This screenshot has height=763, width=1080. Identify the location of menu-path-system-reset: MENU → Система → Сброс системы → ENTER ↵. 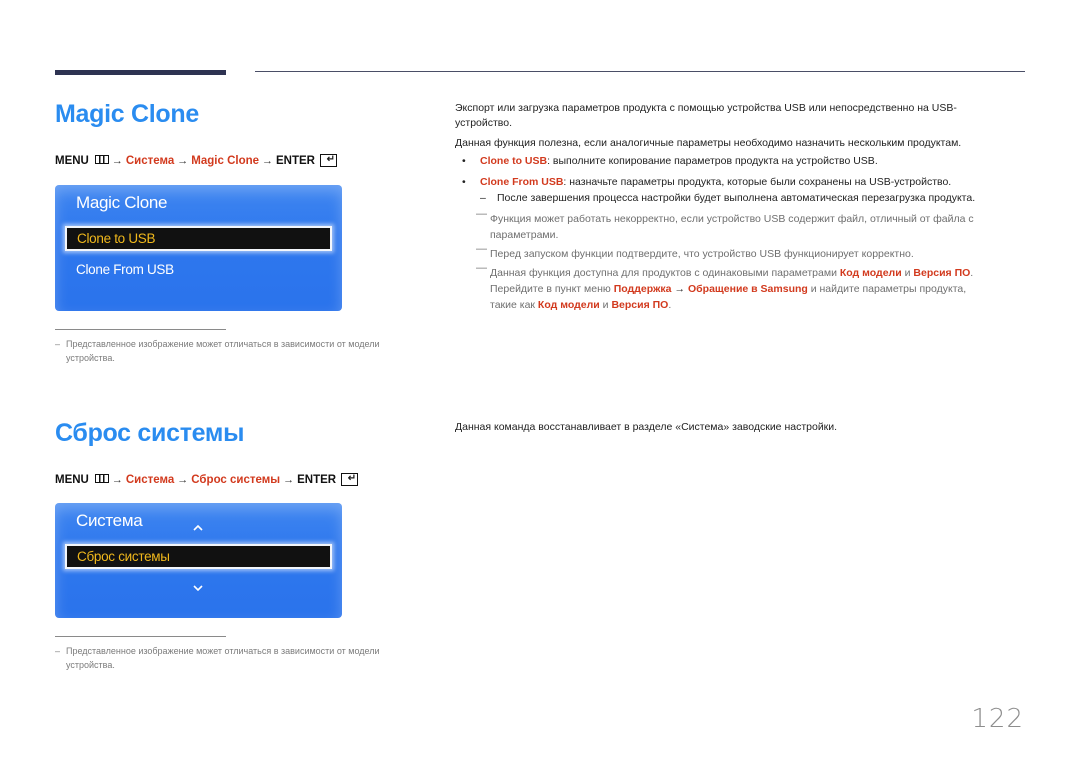
(207, 479).